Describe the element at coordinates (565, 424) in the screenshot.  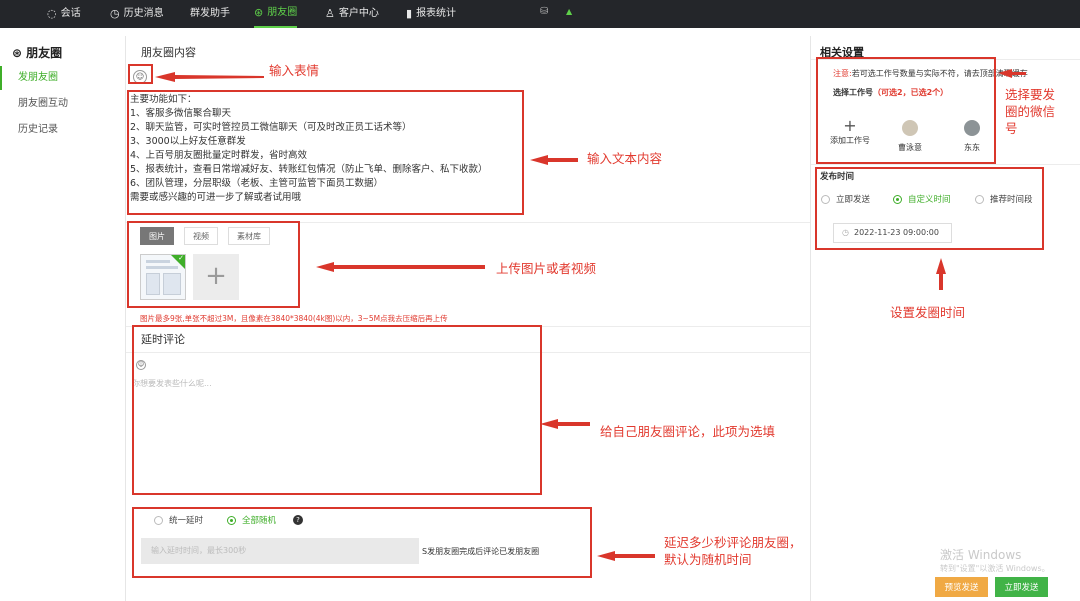
I see `arrow-comment` at that location.